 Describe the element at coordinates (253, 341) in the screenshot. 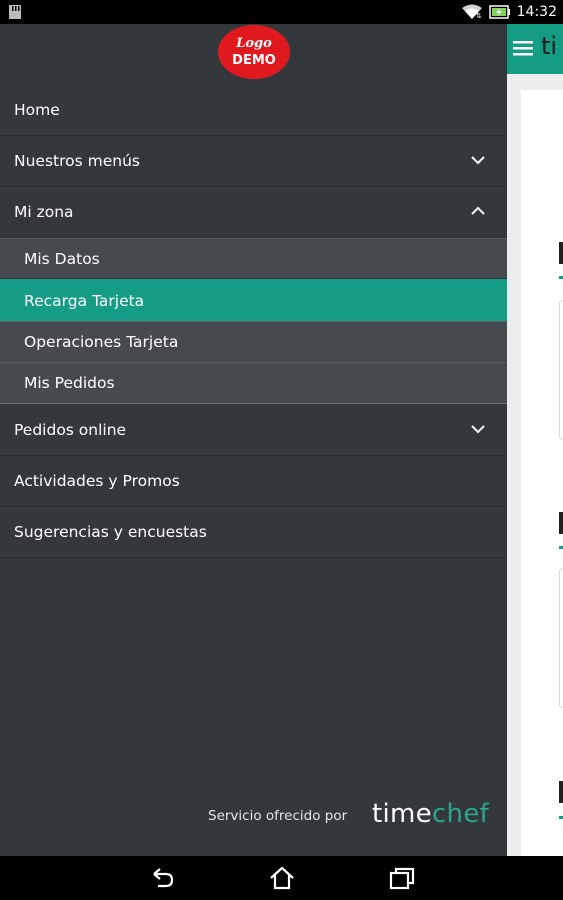

I see `sub-item-operaciones-tarjeta: Operaciones Tarjeta` at that location.